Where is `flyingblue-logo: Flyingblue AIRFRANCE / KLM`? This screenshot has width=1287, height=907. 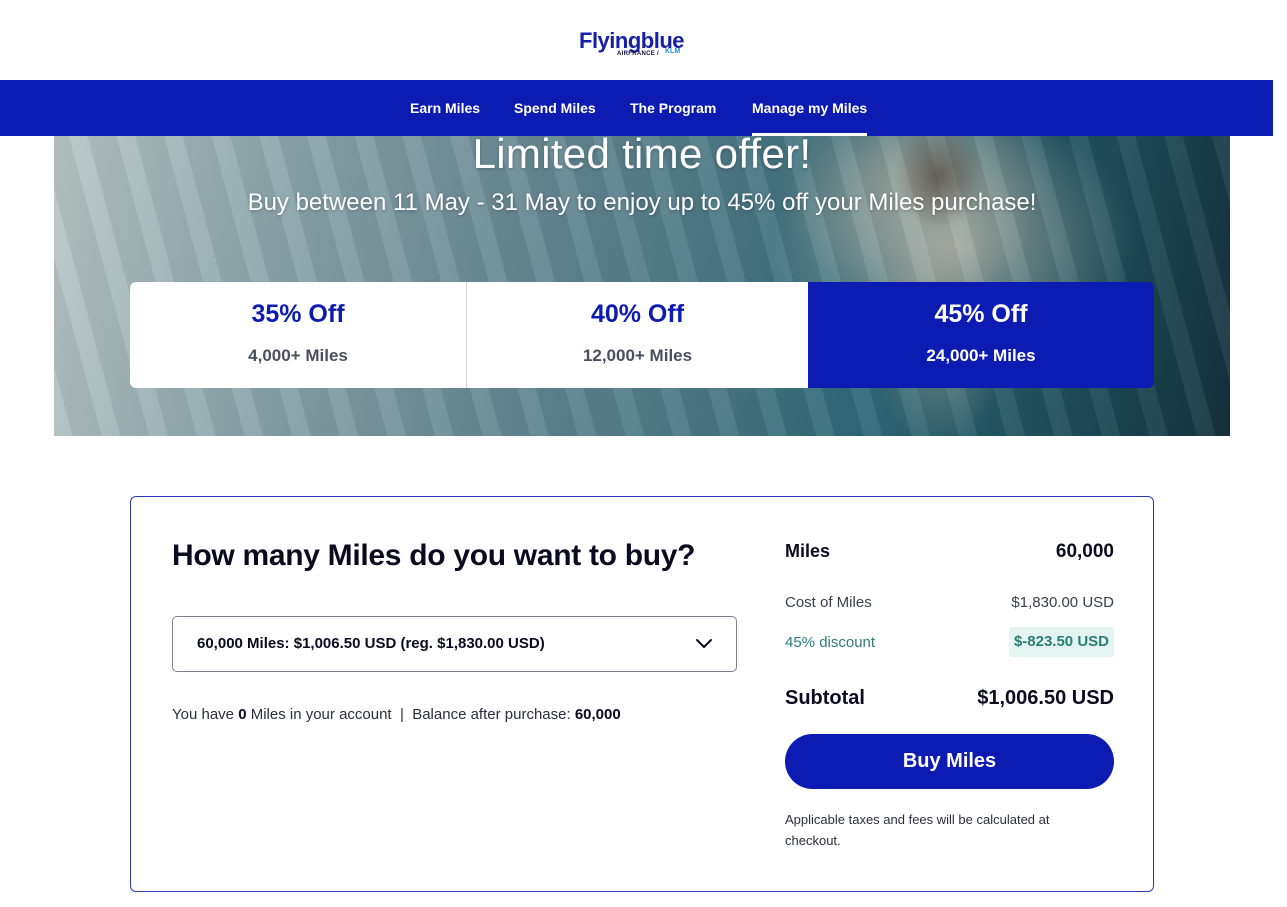
flyingblue-logo: Flyingblue AIRFRANCE / KLM is located at coordinates (644, 45).